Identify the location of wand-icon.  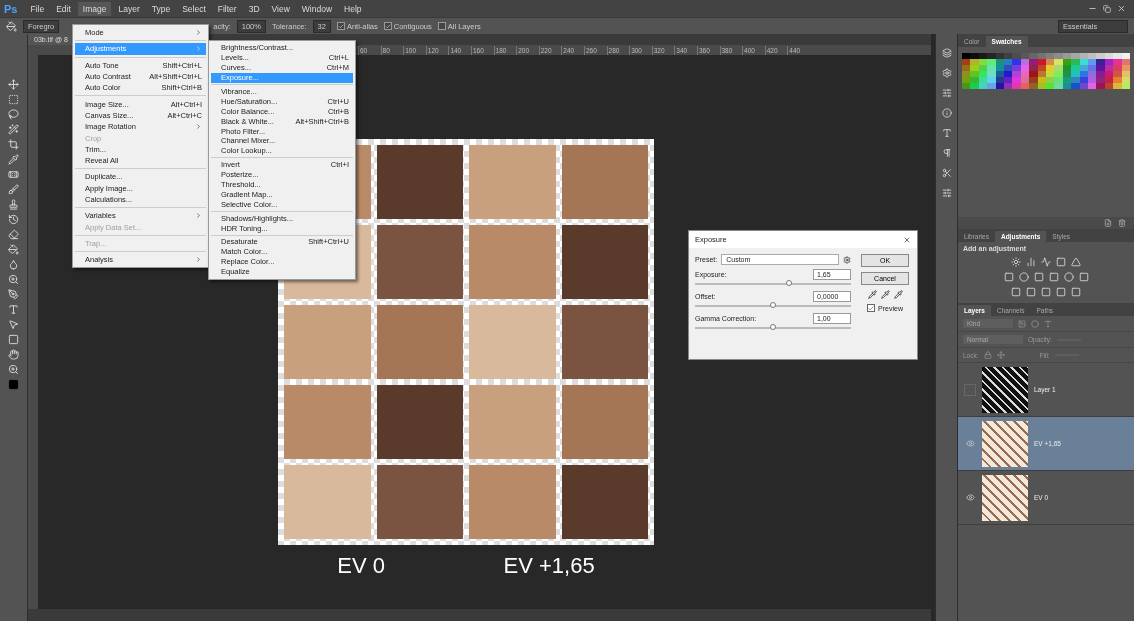
(13, 129).